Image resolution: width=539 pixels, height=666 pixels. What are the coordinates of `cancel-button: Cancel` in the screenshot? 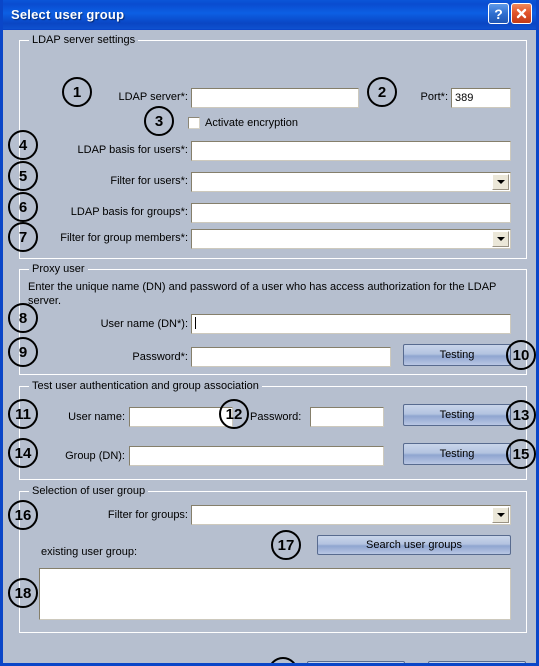 It's located at (477, 662).